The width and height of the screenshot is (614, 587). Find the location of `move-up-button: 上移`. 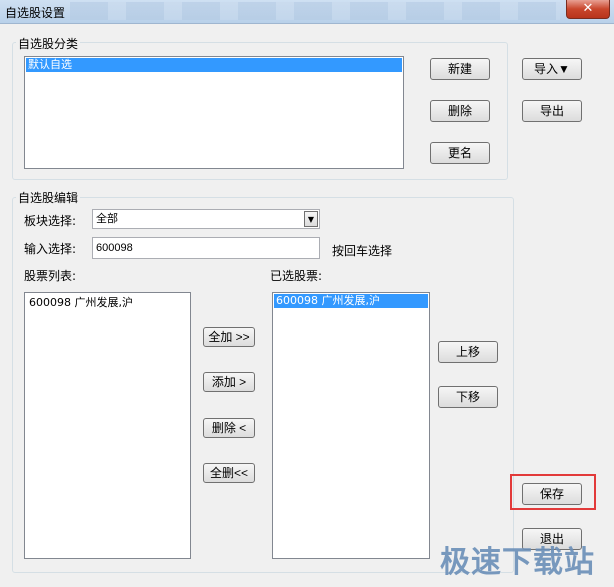

move-up-button: 上移 is located at coordinates (468, 352).